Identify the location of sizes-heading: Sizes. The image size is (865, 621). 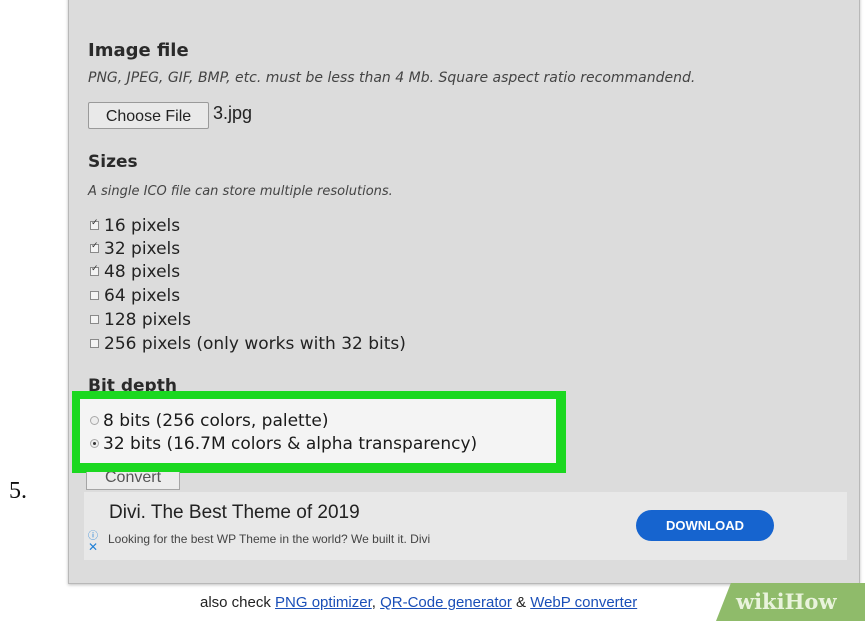
(113, 162).